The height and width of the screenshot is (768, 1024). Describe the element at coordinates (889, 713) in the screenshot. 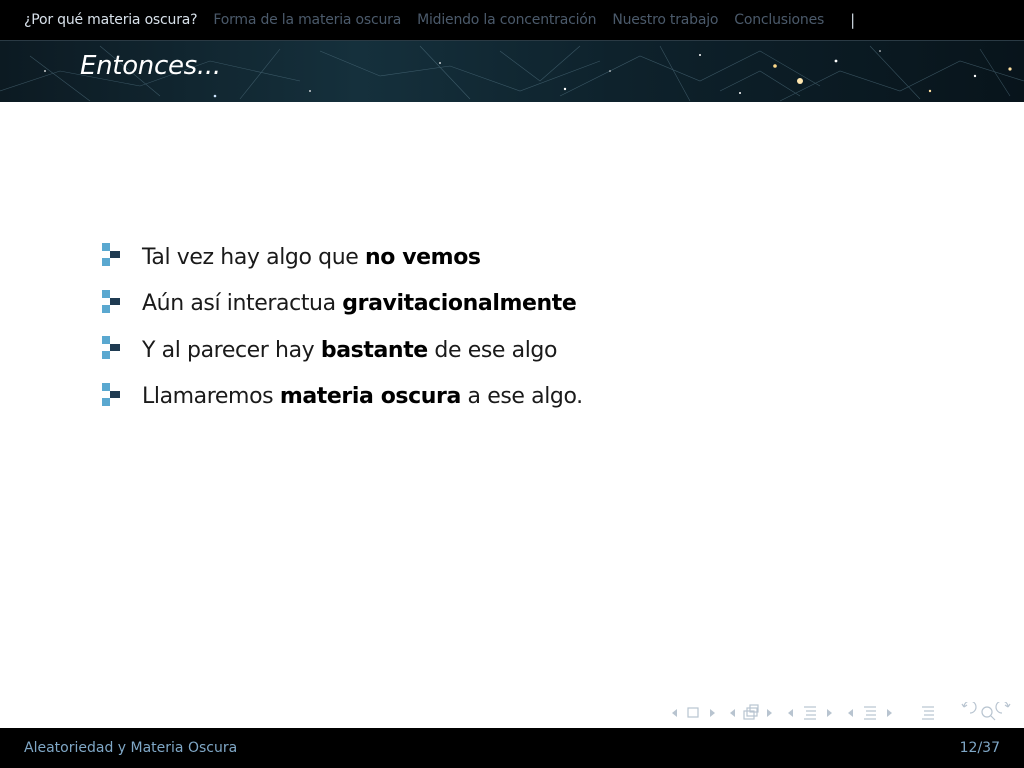

I see `next-section-icon` at that location.